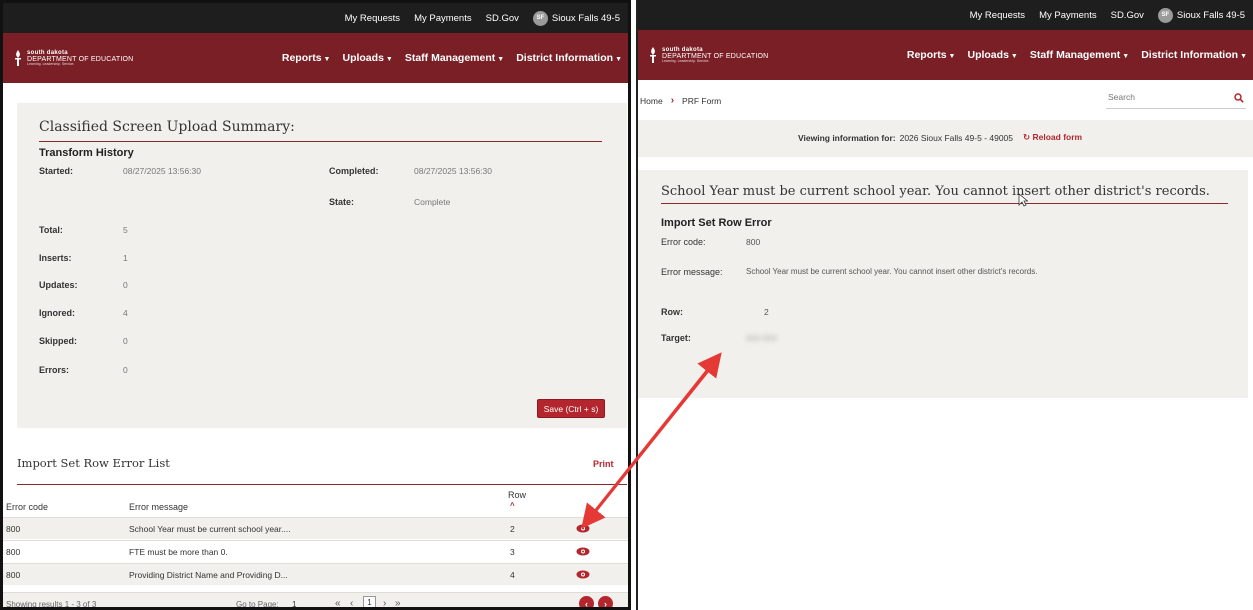  I want to click on errors-value: 0, so click(125, 370).